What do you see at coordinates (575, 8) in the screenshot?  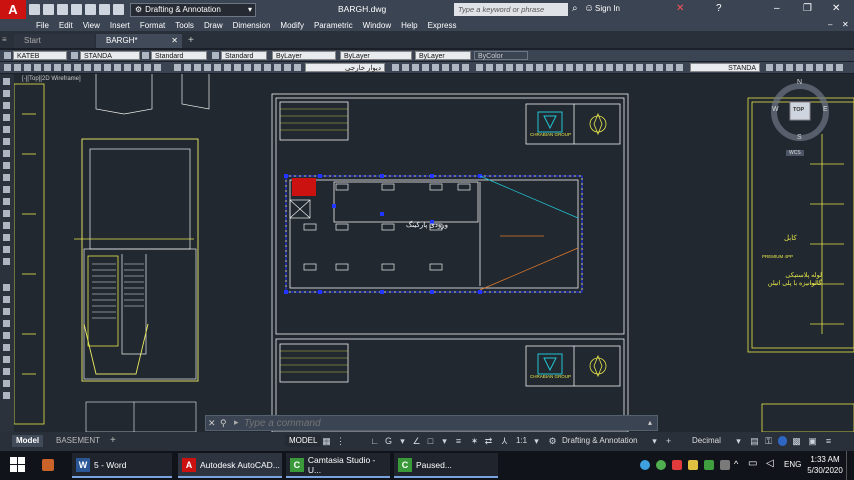 I see `binoculars-icon: ⌕` at bounding box center [575, 8].